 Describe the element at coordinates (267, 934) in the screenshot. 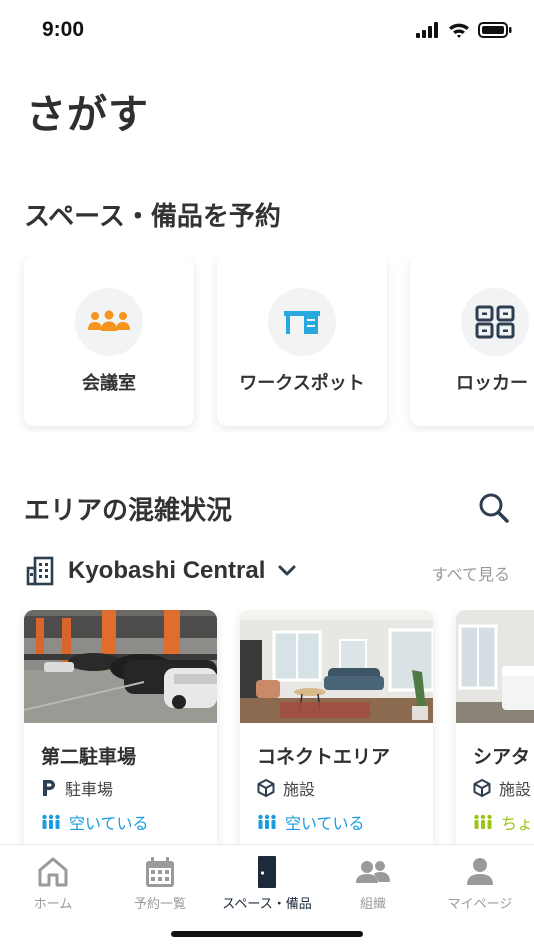

I see `home-indicator` at that location.